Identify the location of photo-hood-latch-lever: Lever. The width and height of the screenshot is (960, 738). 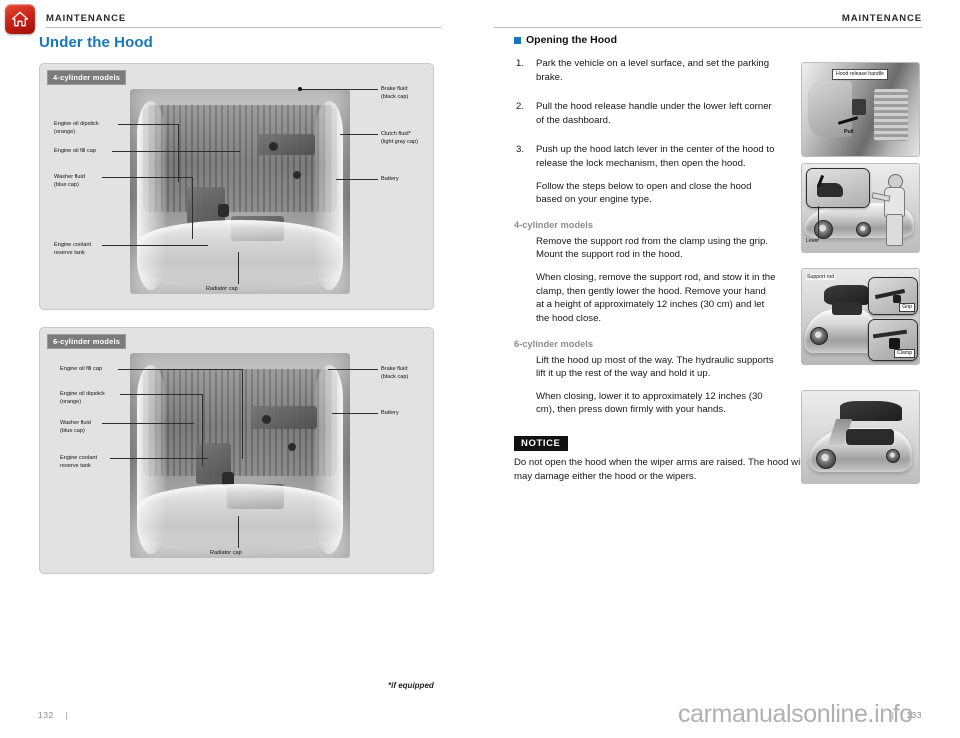
(860, 208).